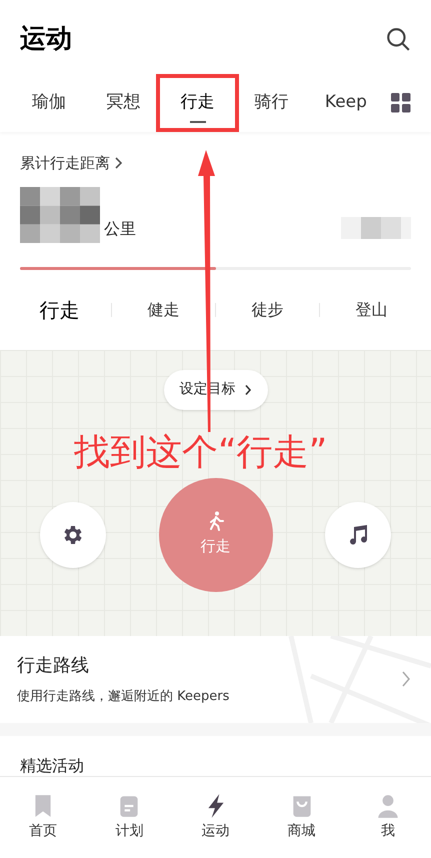  What do you see at coordinates (215, 679) in the screenshot?
I see `route-card: 行走路线 使用行走路线，邂逅附近的 Keepers` at bounding box center [215, 679].